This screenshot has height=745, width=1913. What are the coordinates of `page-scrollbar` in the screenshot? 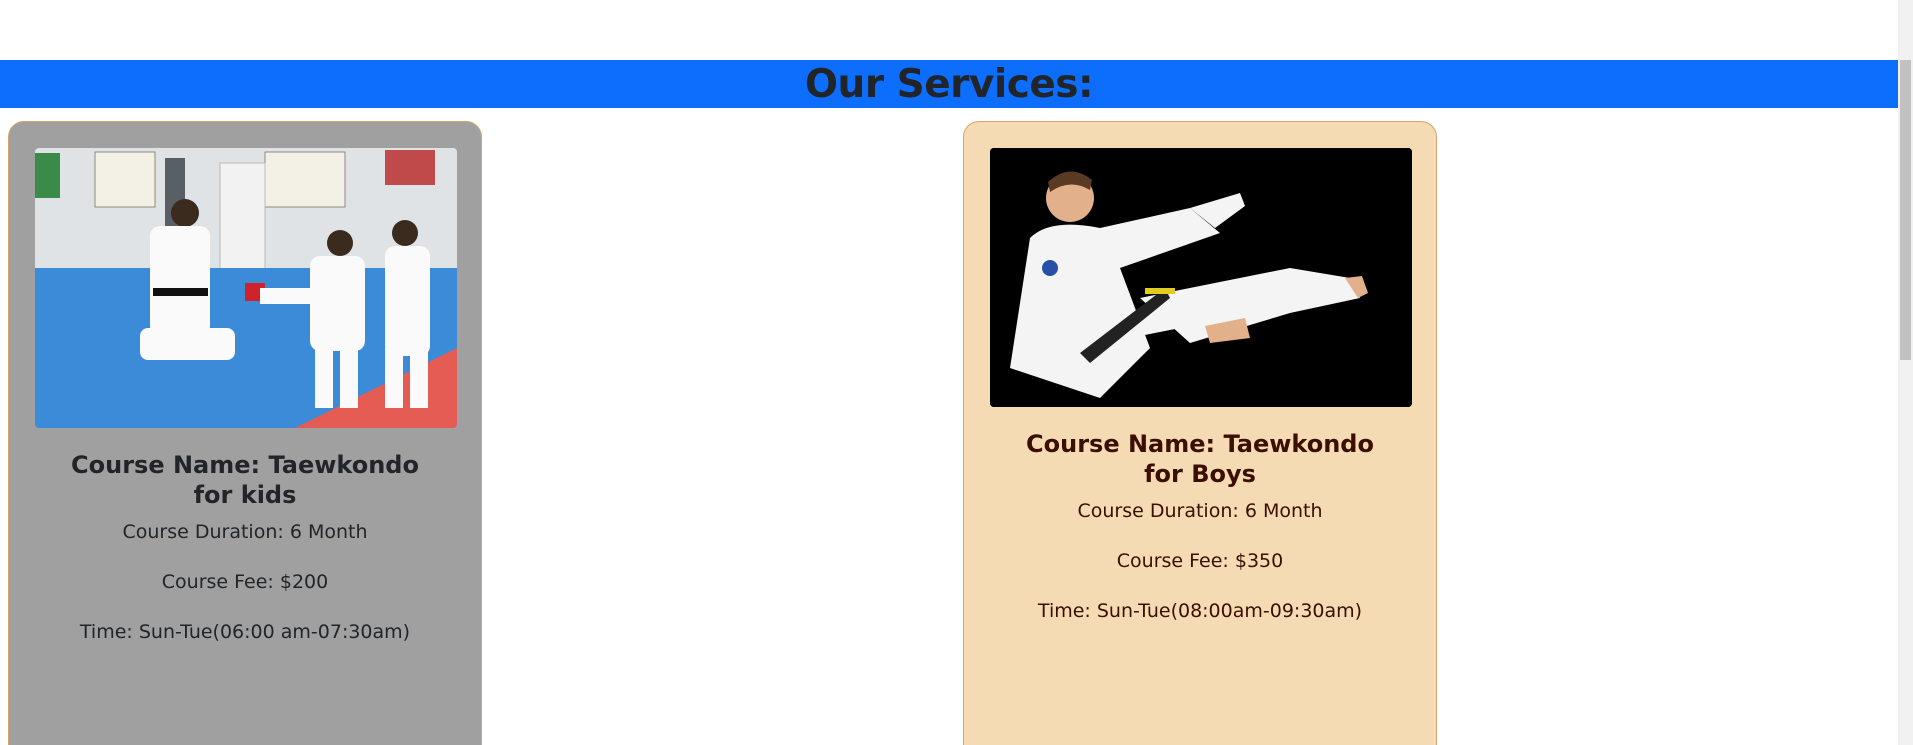 It's located at (1905, 372).